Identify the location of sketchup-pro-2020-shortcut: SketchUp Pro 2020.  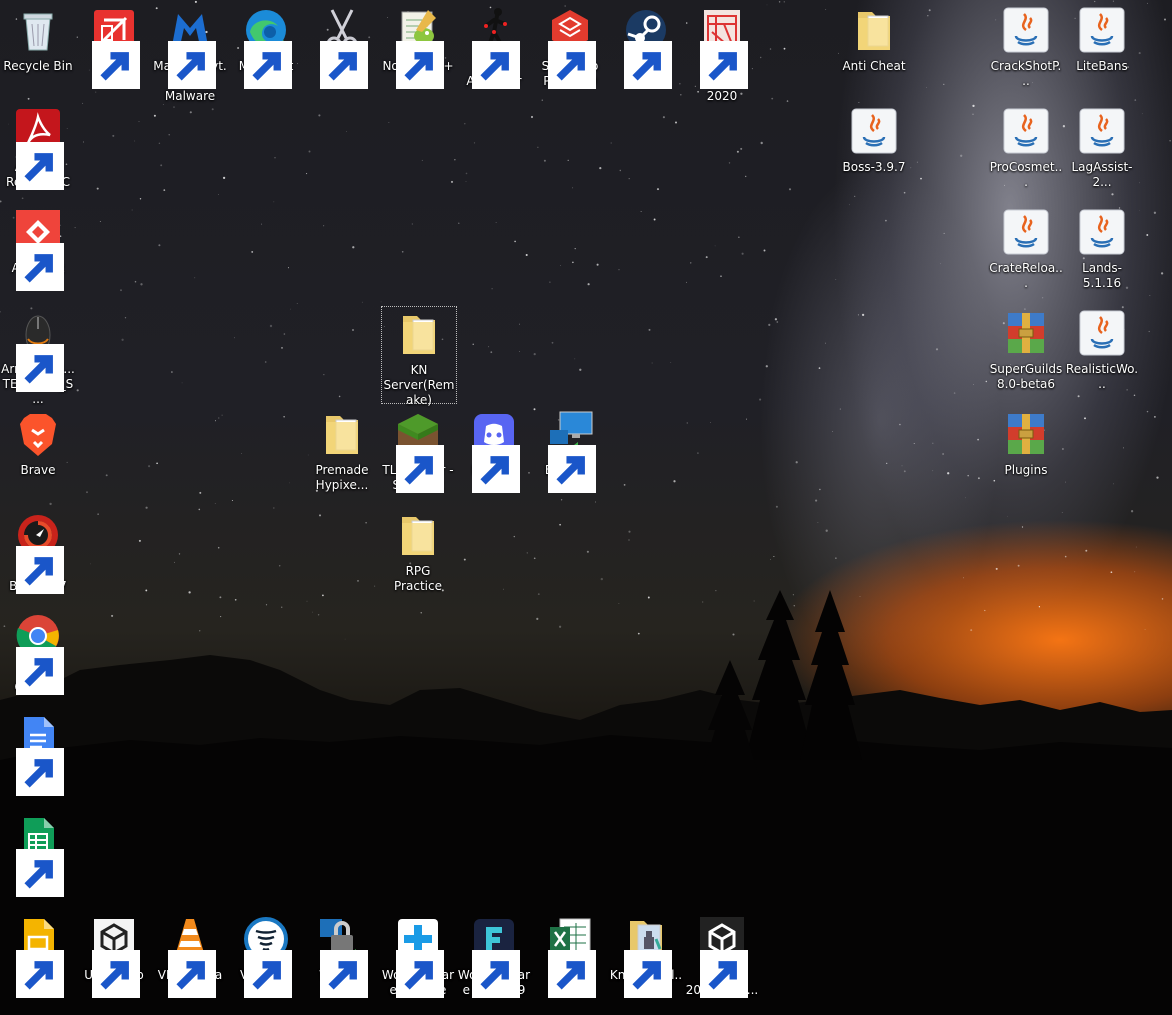
(570, 52).